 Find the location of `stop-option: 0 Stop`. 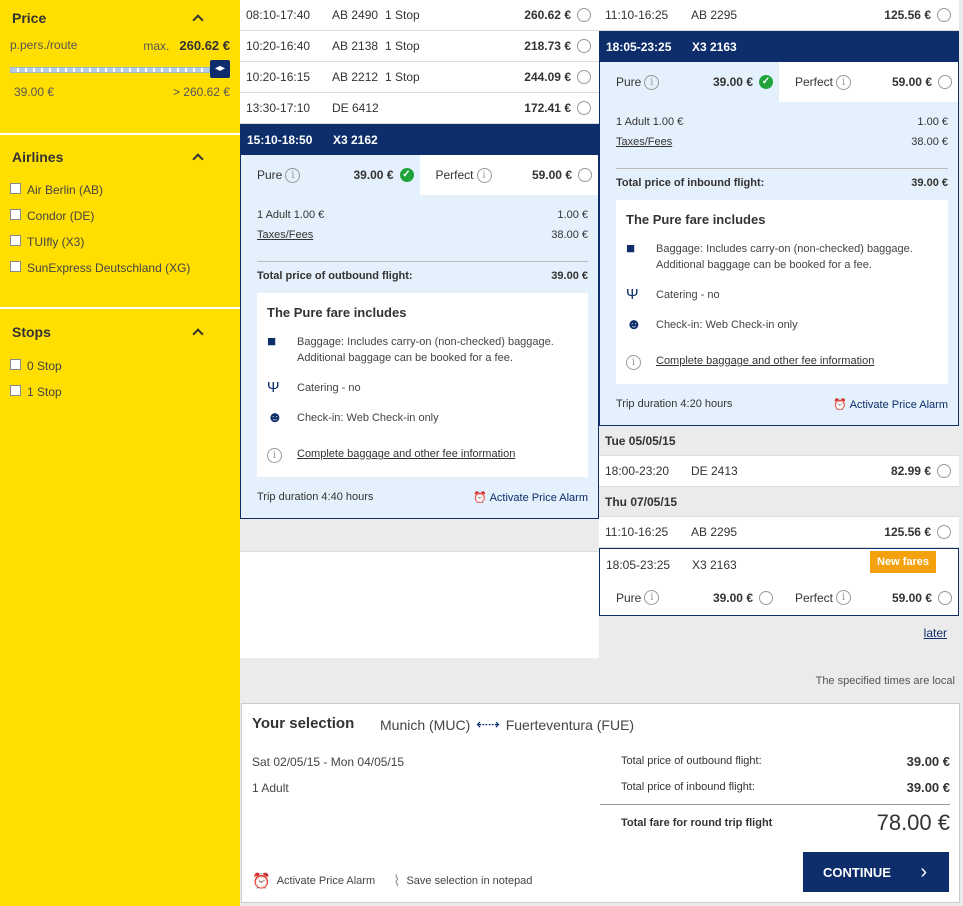

stop-option: 0 Stop is located at coordinates (120, 366).